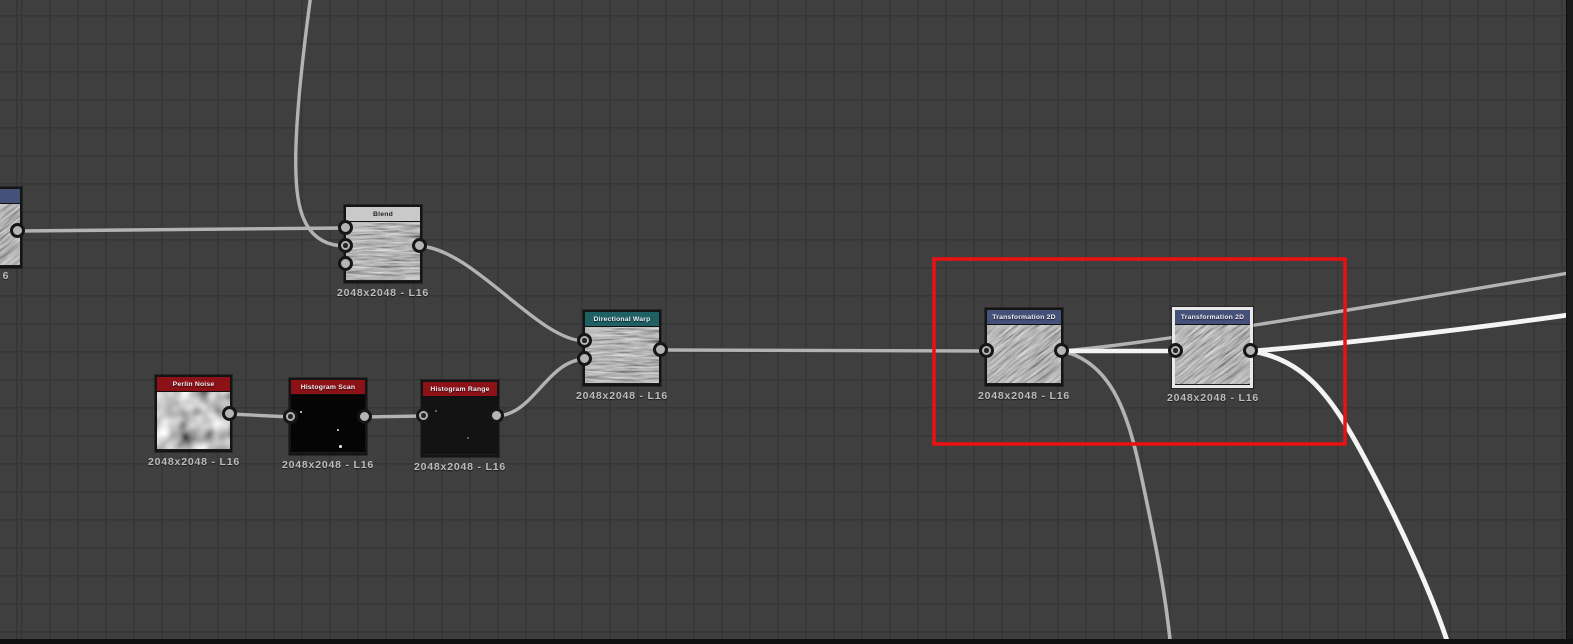  I want to click on port-output-blend, so click(419, 245).